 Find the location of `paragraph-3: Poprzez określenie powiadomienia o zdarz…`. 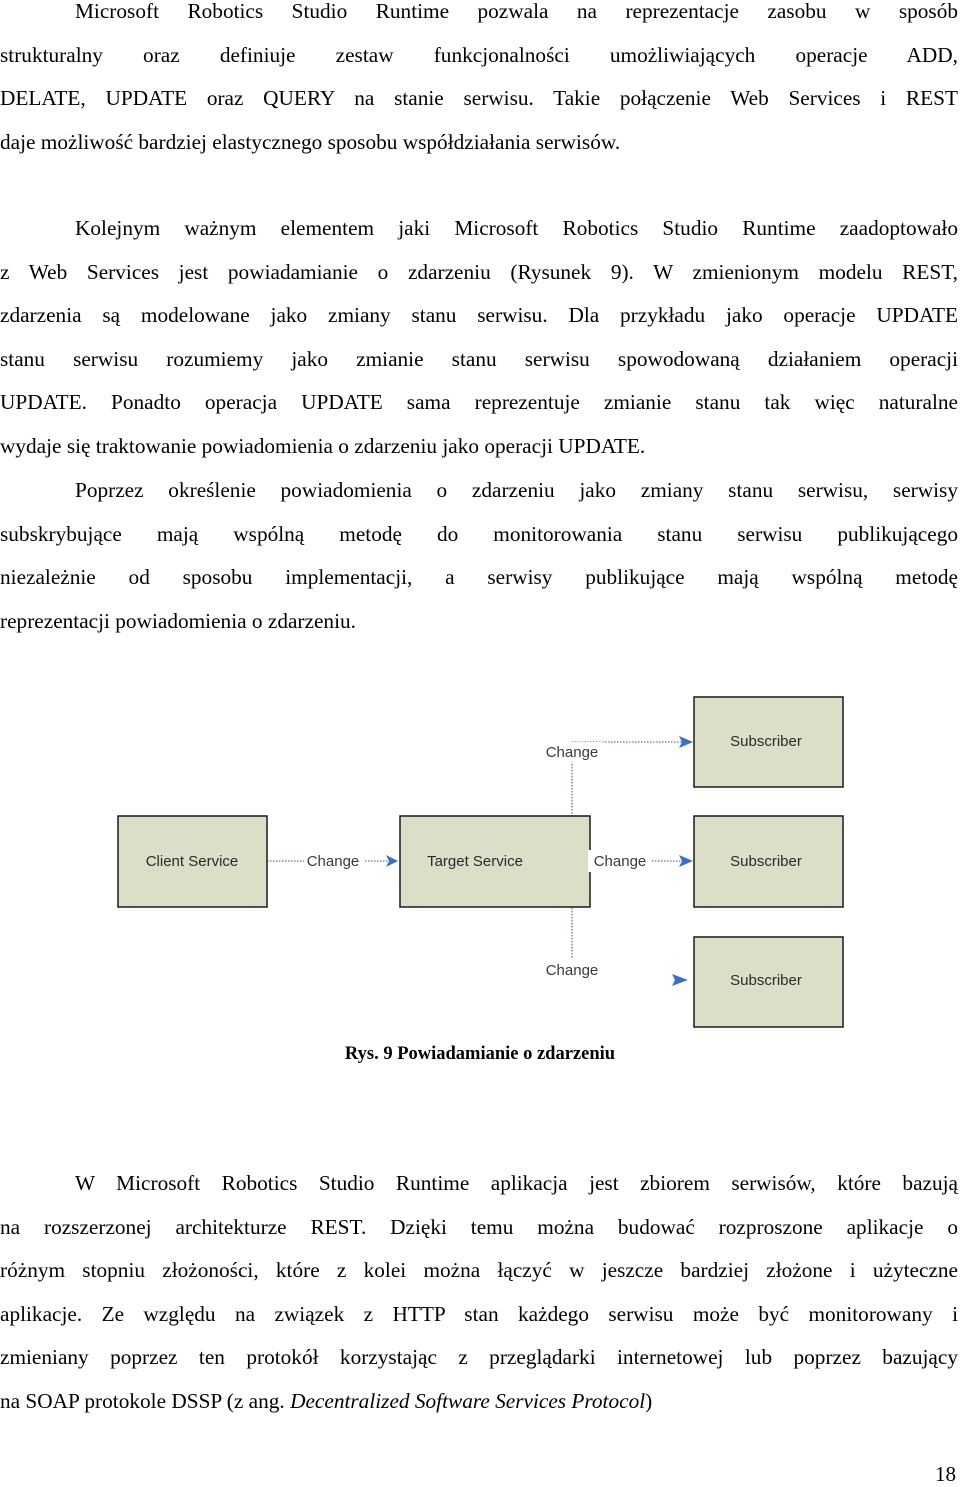

paragraph-3: Poprzez określenie powiadomienia o zdarz… is located at coordinates (479, 556).